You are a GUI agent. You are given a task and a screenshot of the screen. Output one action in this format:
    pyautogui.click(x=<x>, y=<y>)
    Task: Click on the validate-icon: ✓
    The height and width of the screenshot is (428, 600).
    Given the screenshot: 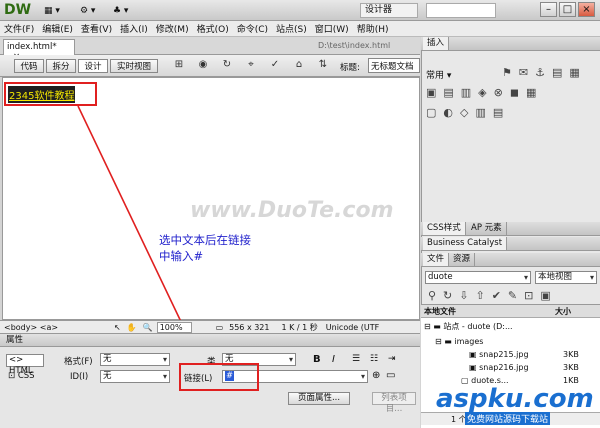 What is the action you would take?
    pyautogui.click(x=275, y=65)
    